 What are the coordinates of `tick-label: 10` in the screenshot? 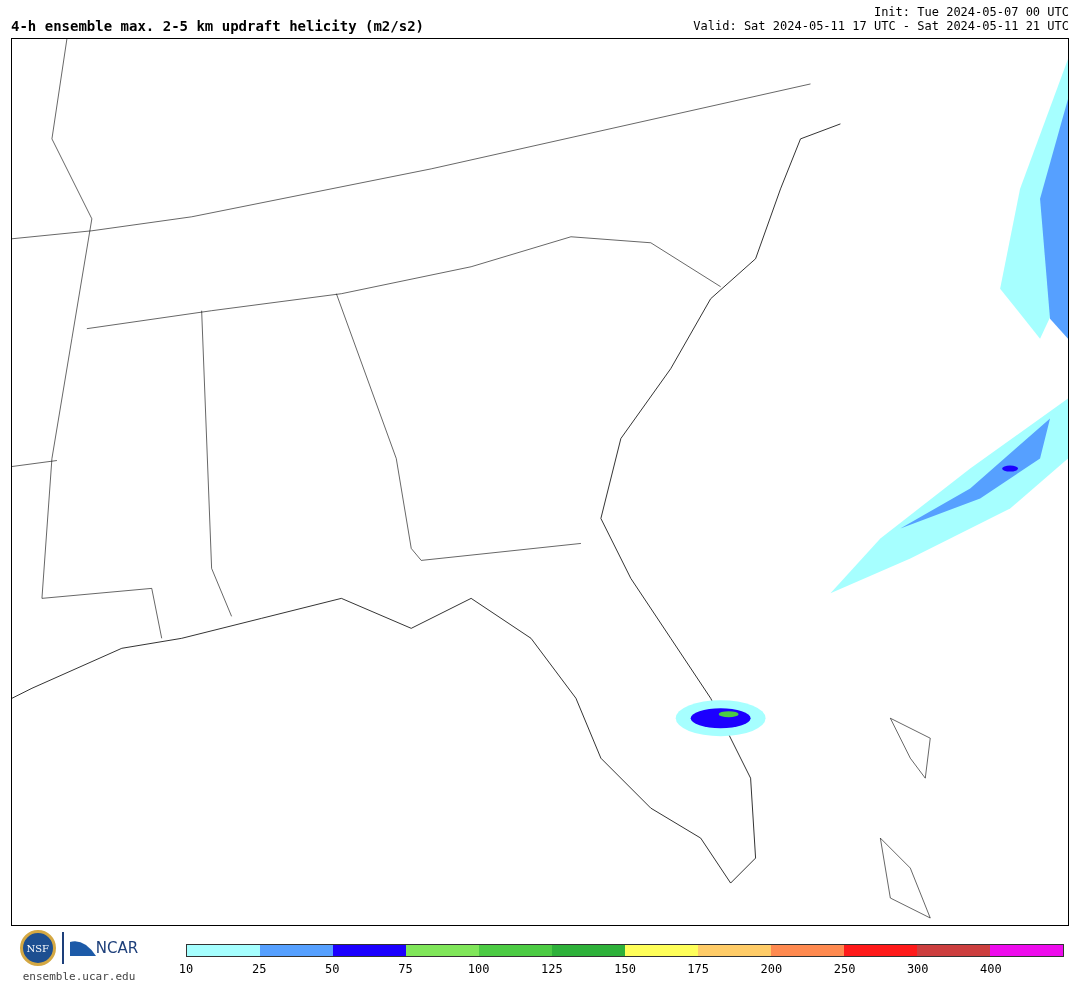 It's located at (186, 969).